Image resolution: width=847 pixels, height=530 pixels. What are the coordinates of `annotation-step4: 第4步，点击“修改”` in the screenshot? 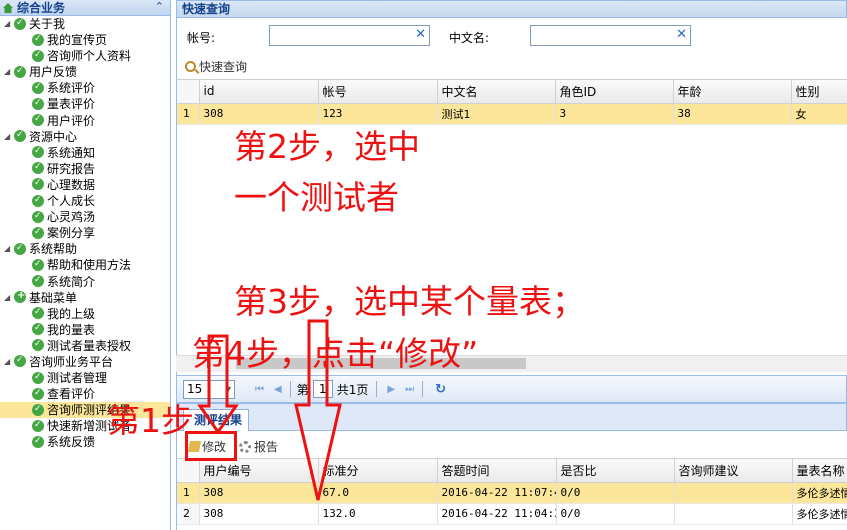 It's located at (335, 353).